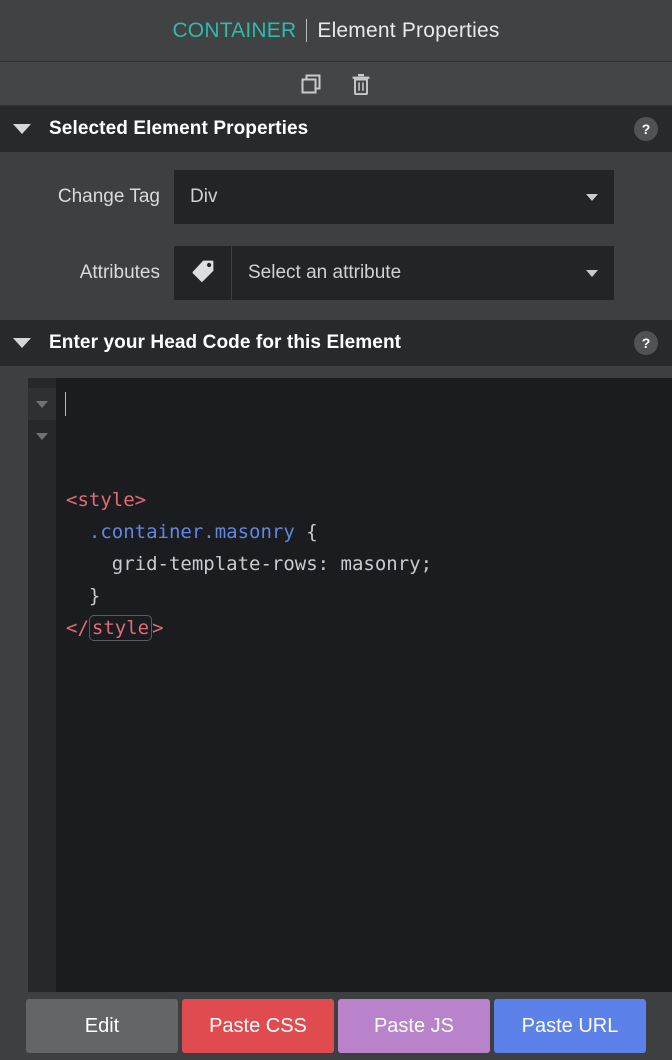 Image resolution: width=672 pixels, height=1060 pixels. I want to click on edit-button: Edit, so click(102, 1026).